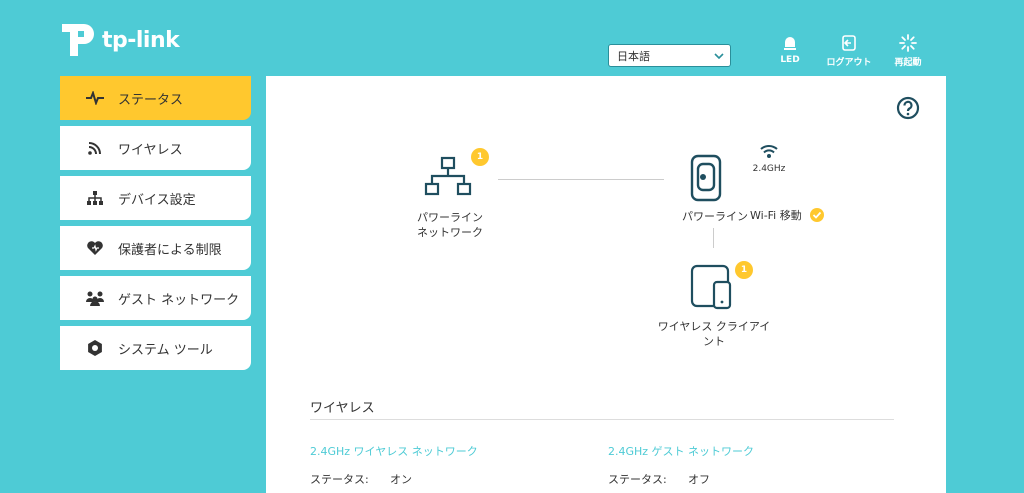  Describe the element at coordinates (769, 151) in the screenshot. I see `wifi-signal-icon` at that location.